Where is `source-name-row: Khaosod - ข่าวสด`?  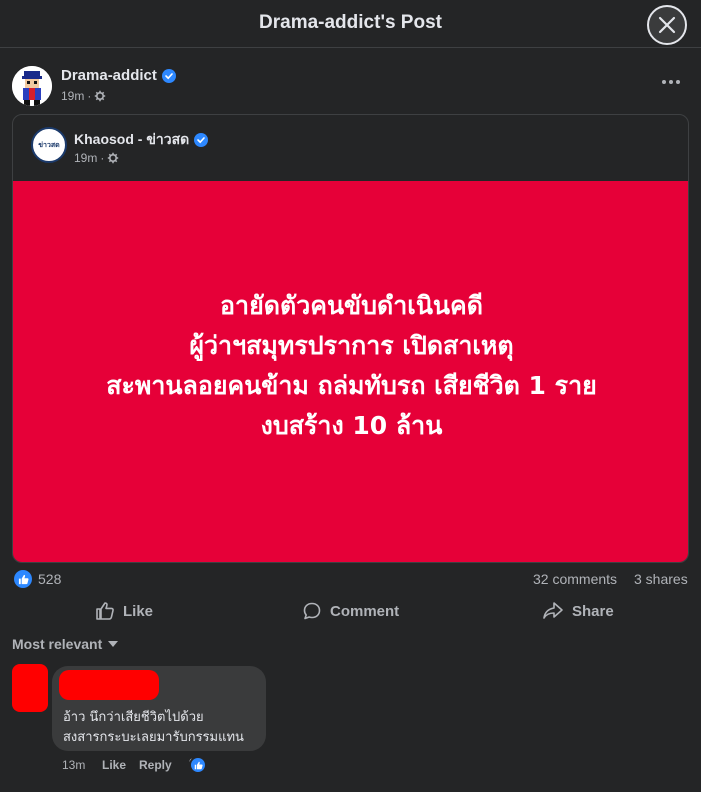
source-name-row: Khaosod - ข่าวสด is located at coordinates (141, 140).